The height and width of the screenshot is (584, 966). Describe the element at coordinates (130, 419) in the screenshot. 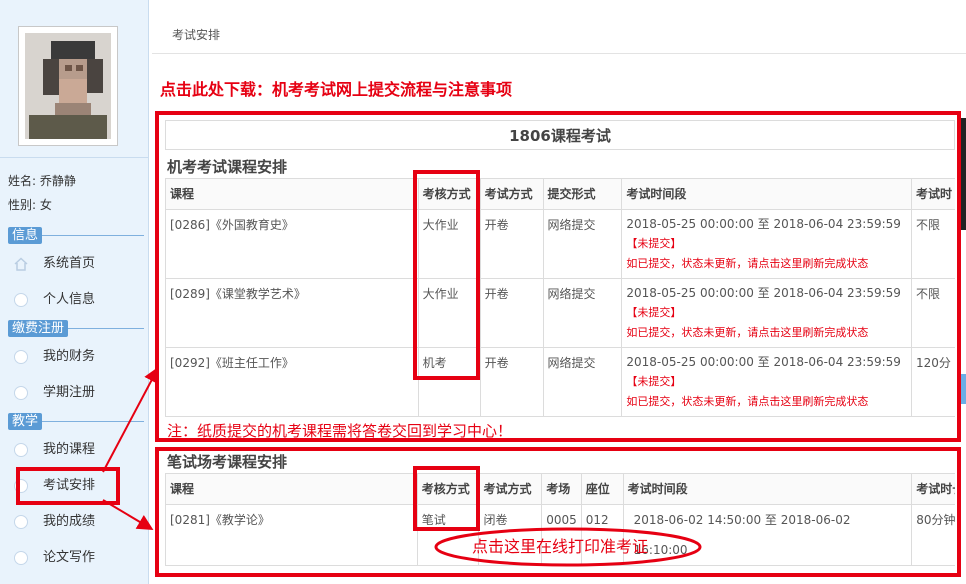

I see `arrow-to-online-panel` at that location.